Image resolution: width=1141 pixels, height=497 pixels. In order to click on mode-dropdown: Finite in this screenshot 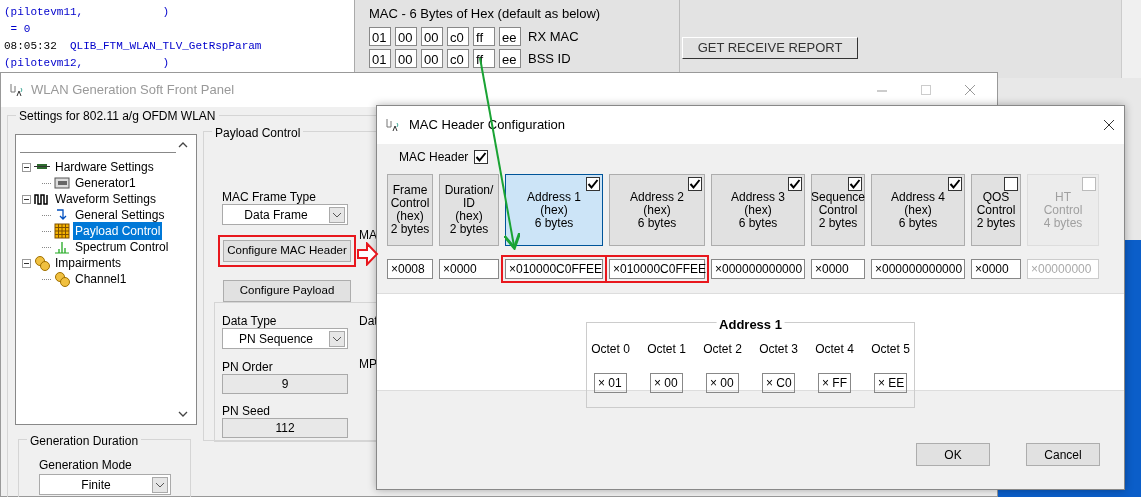, I will do `click(105, 484)`.